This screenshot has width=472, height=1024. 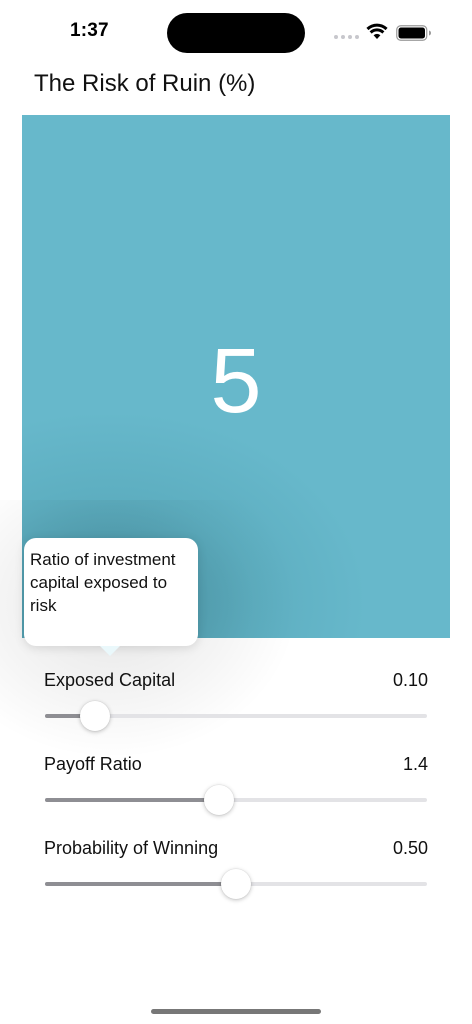 I want to click on cellular-signal-icon, so click(x=347, y=38).